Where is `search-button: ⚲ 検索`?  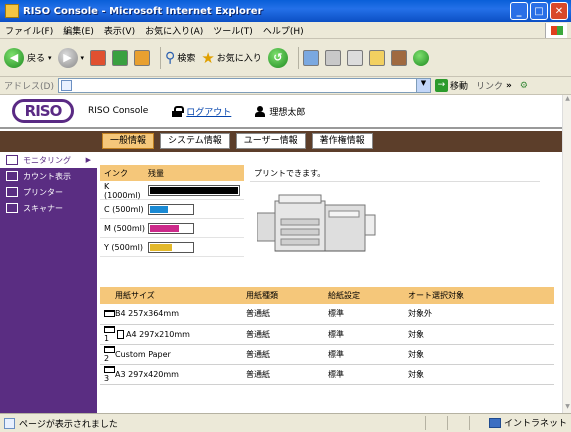
search-button: ⚲ 検索 is located at coordinates (180, 58).